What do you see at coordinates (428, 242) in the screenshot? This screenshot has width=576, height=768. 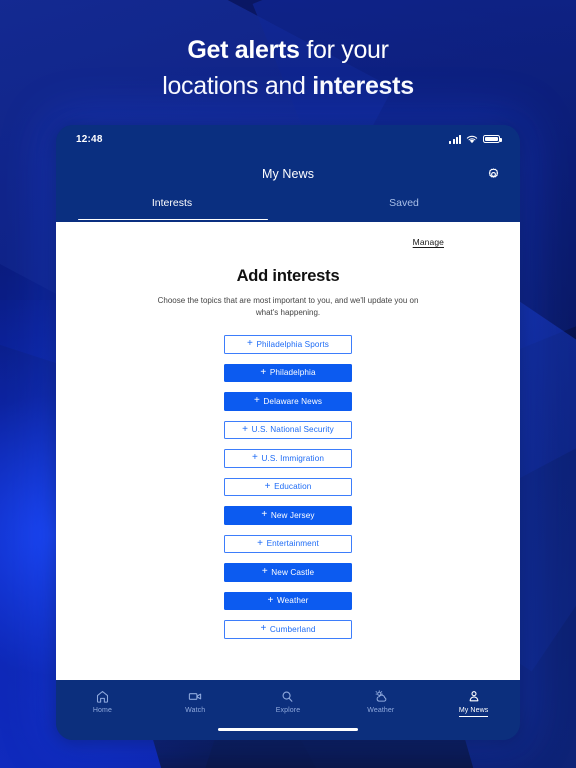 I see `manage-link: Manage` at bounding box center [428, 242].